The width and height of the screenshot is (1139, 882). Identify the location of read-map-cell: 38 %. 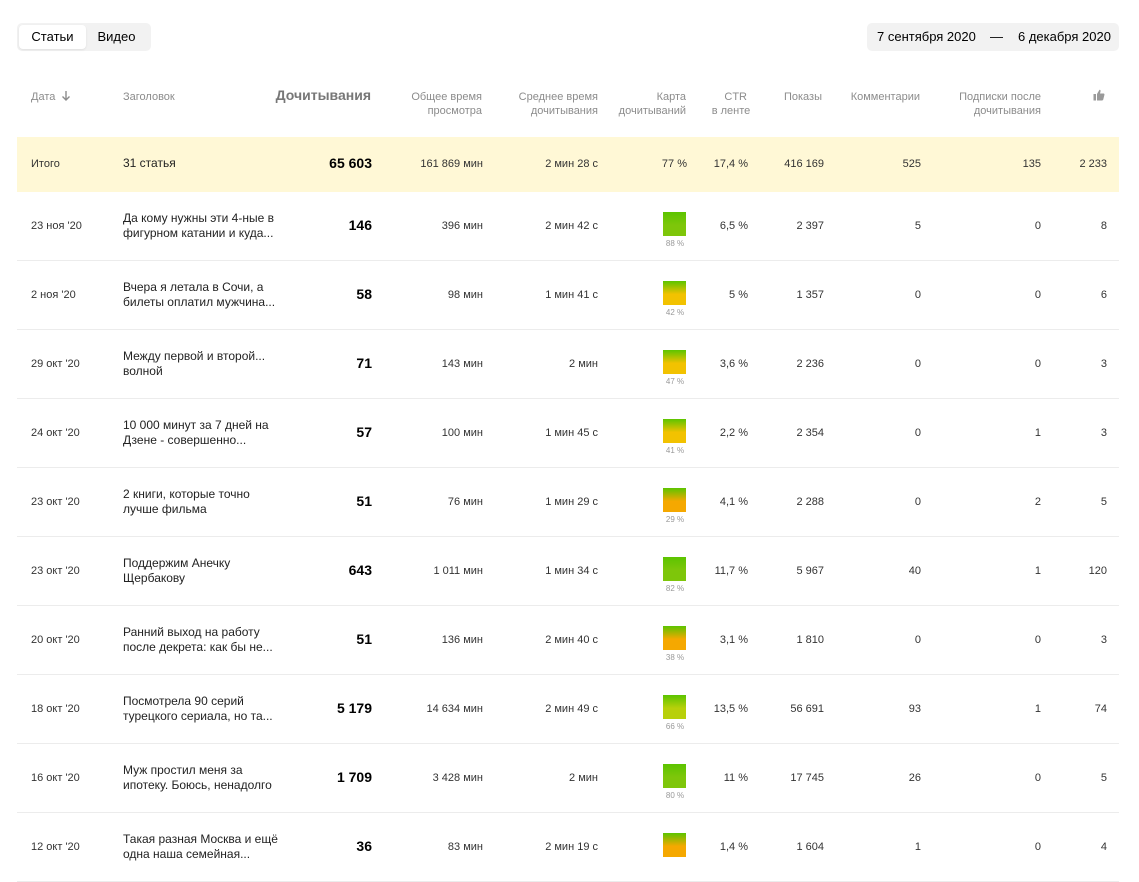
(675, 644).